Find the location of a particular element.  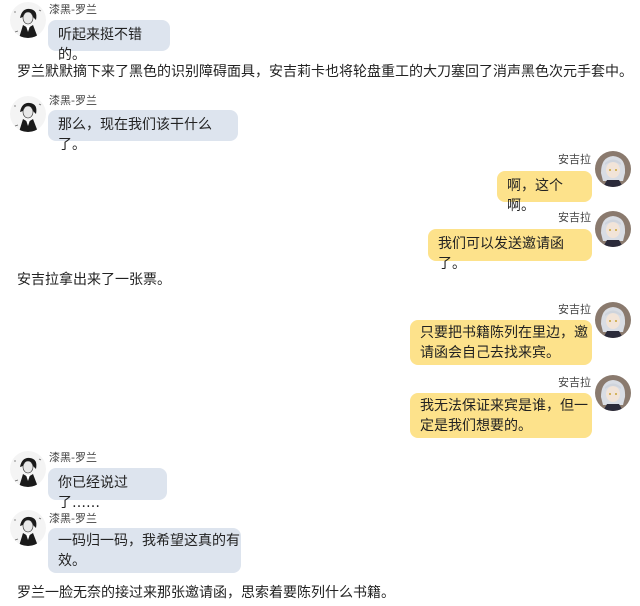

message-line: 只要把书籍陈列在里边，邀 is located at coordinates (504, 333).